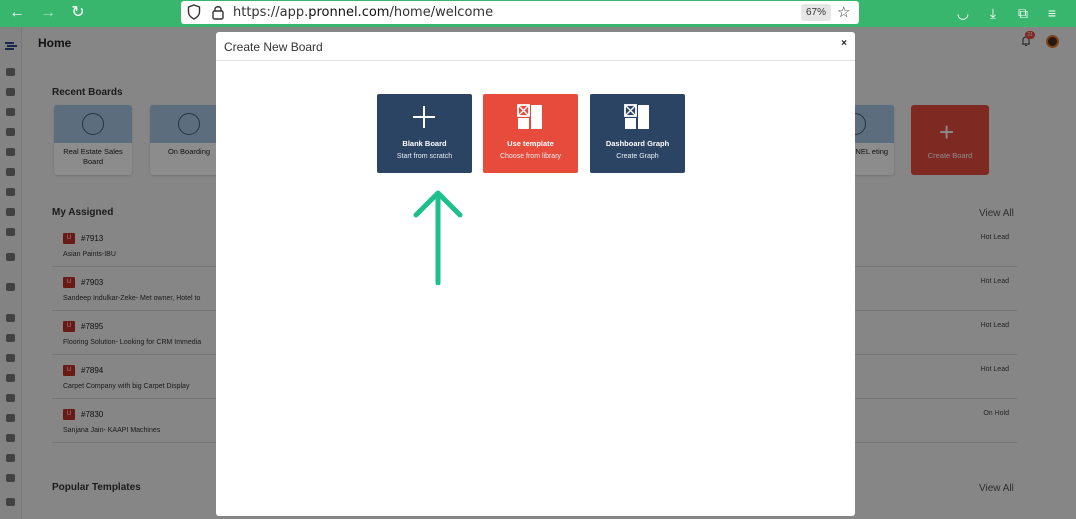 This screenshot has width=1076, height=519. Describe the element at coordinates (438, 237) in the screenshot. I see `up-arrow-icon` at that location.